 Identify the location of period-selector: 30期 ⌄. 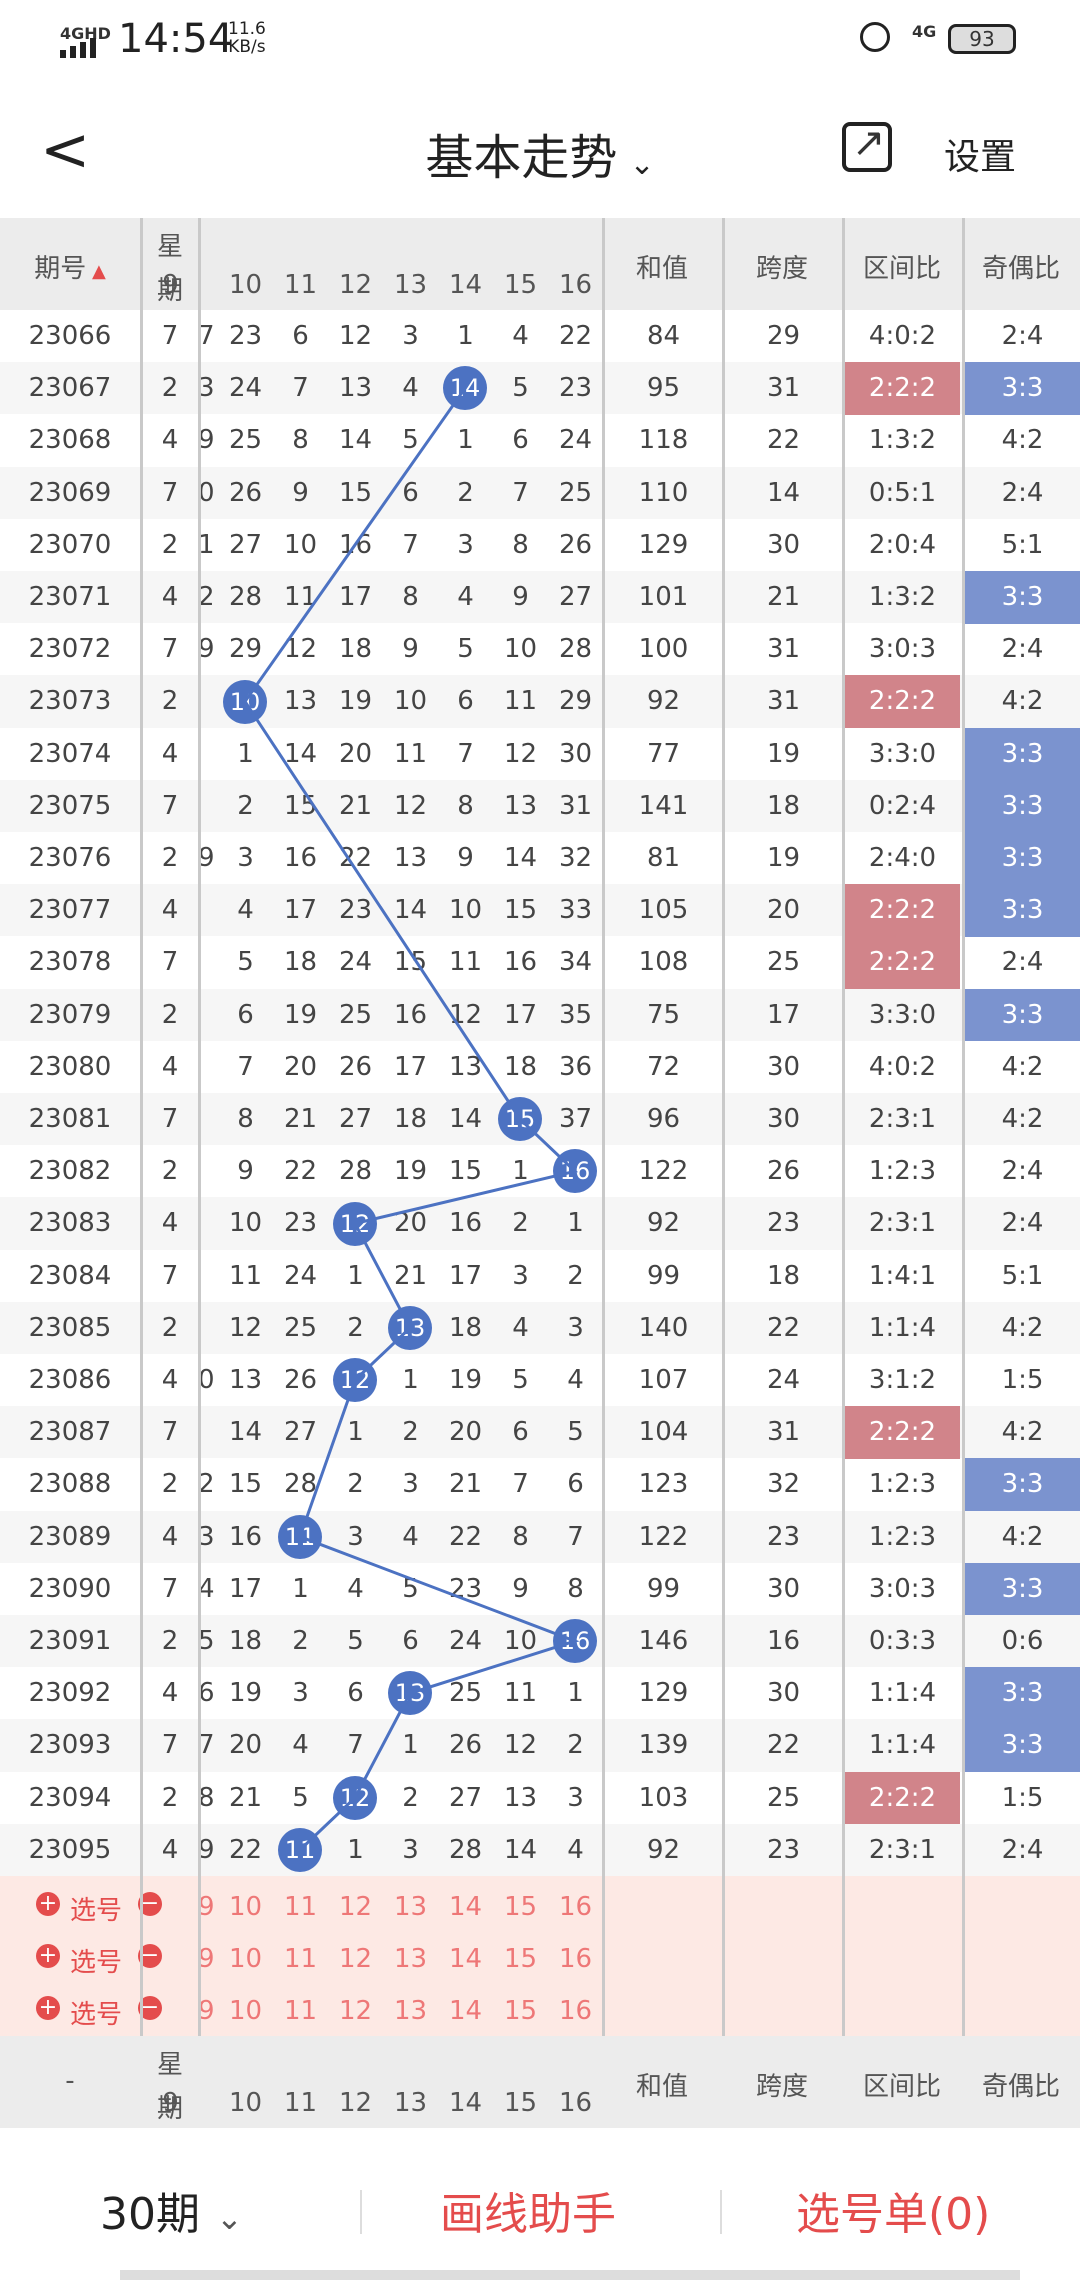
(171, 2210).